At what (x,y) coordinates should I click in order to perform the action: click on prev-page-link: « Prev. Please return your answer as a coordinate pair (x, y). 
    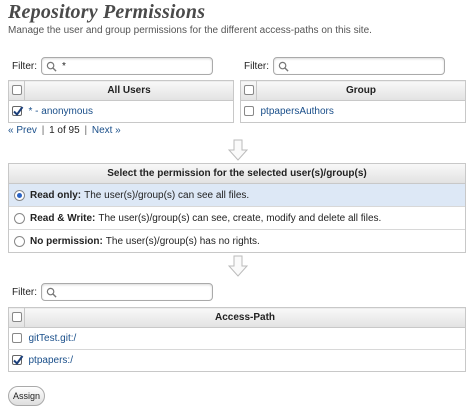
    Looking at the image, I should click on (22, 130).